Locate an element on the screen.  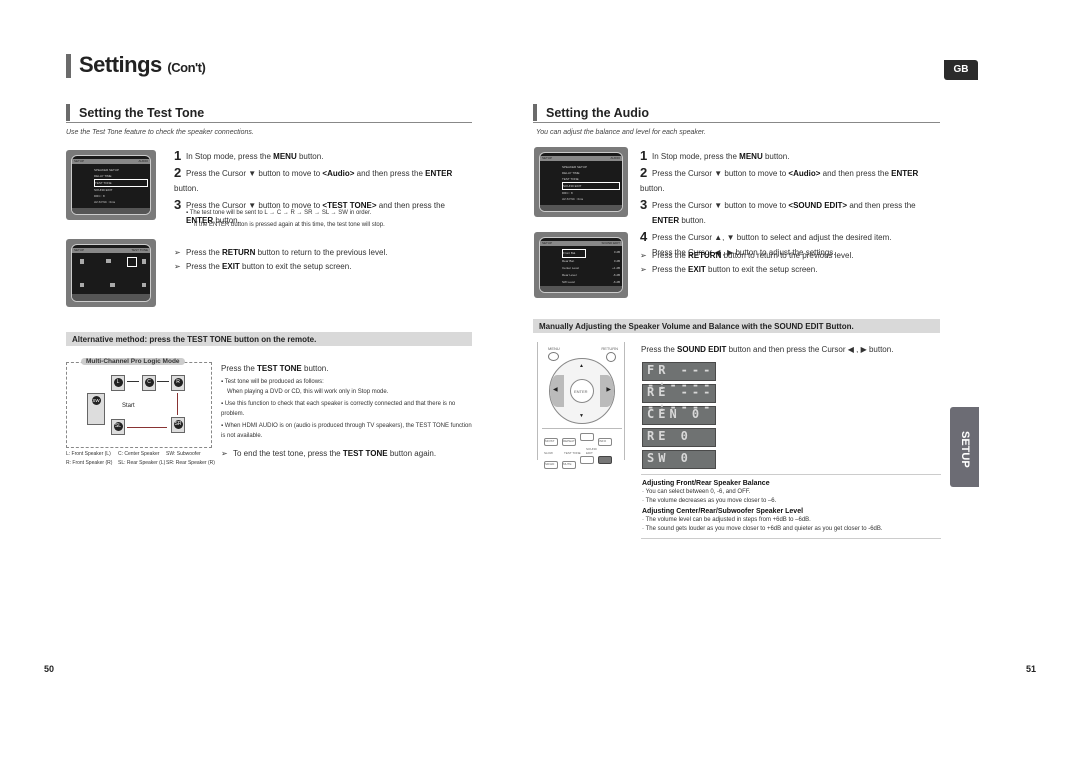
screen-header: SETUP TEST TONE is located at coordinates (111, 250).